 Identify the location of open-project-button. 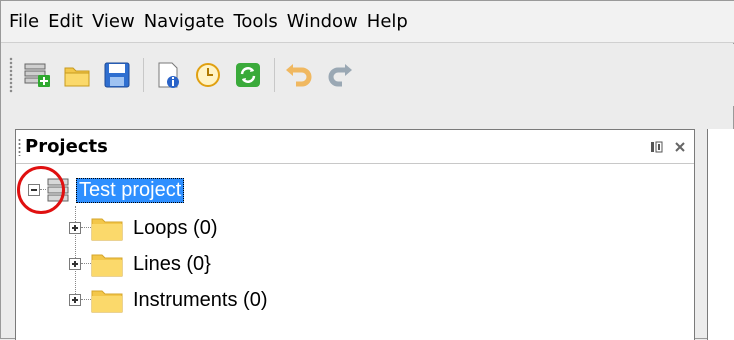
(77, 75).